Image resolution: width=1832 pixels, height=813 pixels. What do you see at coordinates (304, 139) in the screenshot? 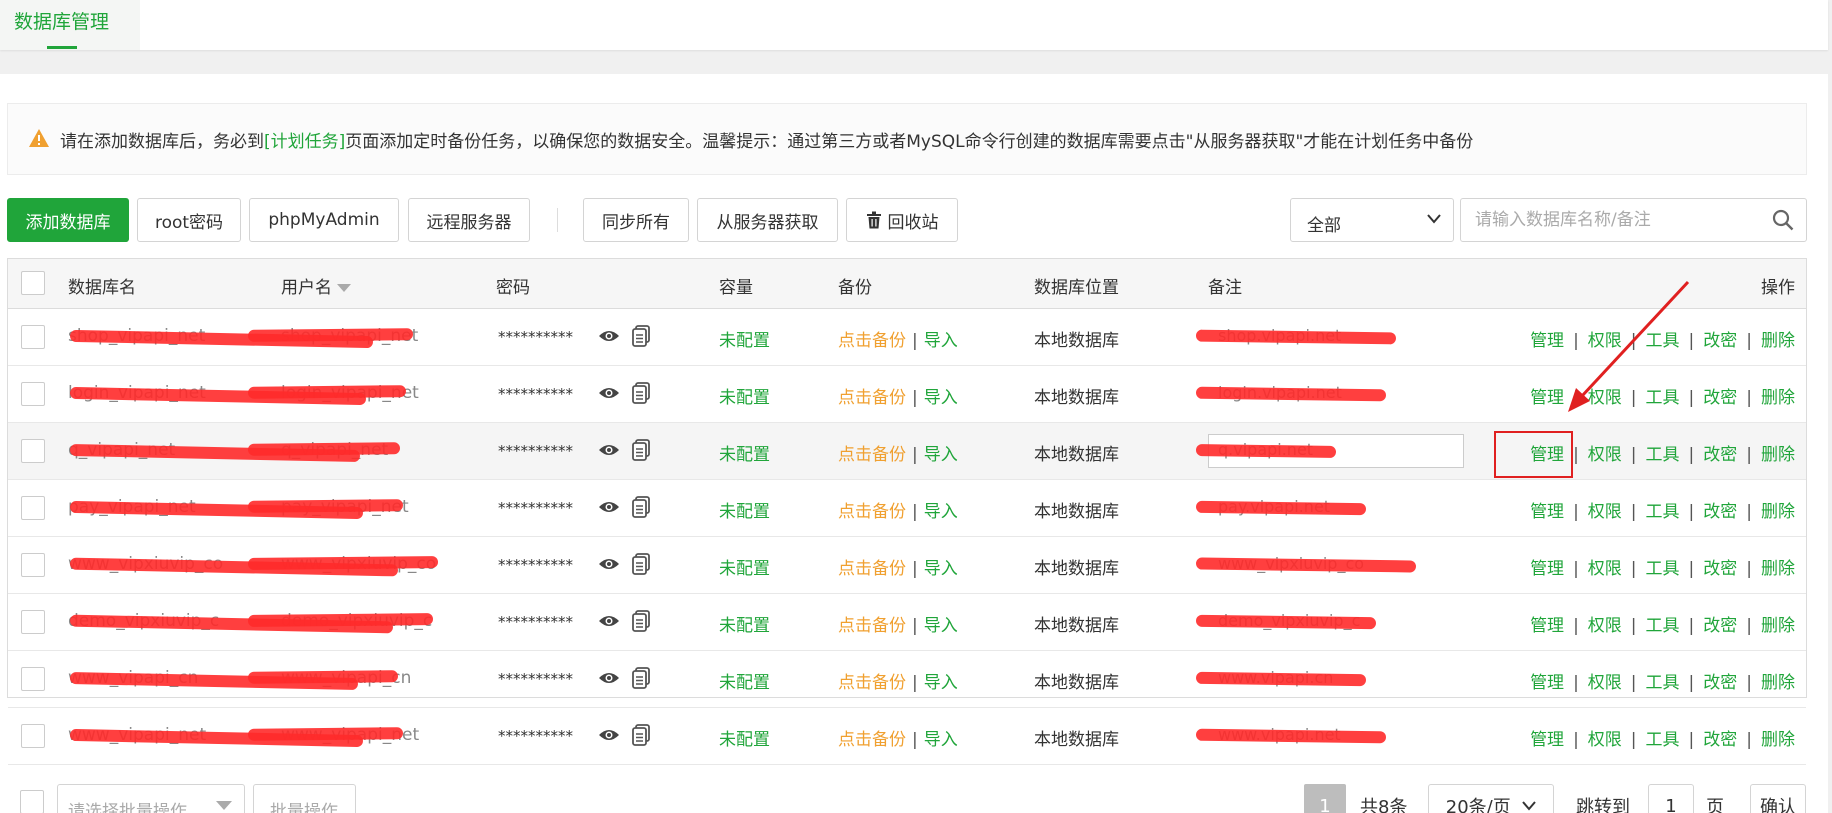
I see `schedule-task-link: [计划任务]` at bounding box center [304, 139].